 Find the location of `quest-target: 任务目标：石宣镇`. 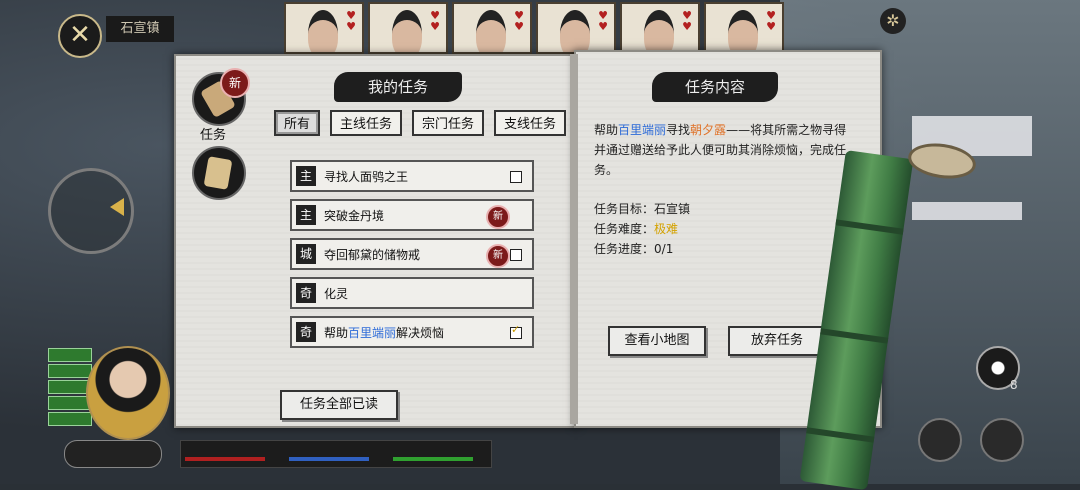

quest-target: 任务目标：石宣镇 is located at coordinates (642, 209).